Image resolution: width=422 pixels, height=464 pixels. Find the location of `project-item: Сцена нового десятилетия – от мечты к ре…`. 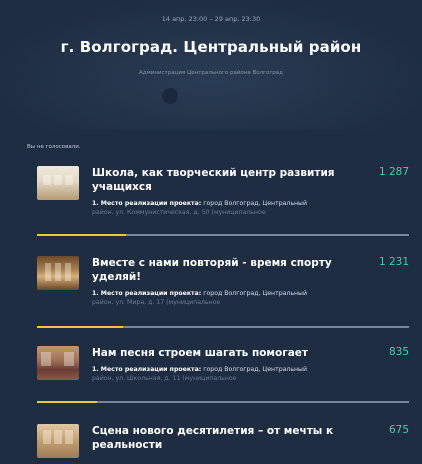

project-item: Сцена нового десятилетия – от мечты к ре… is located at coordinates (226, 444).